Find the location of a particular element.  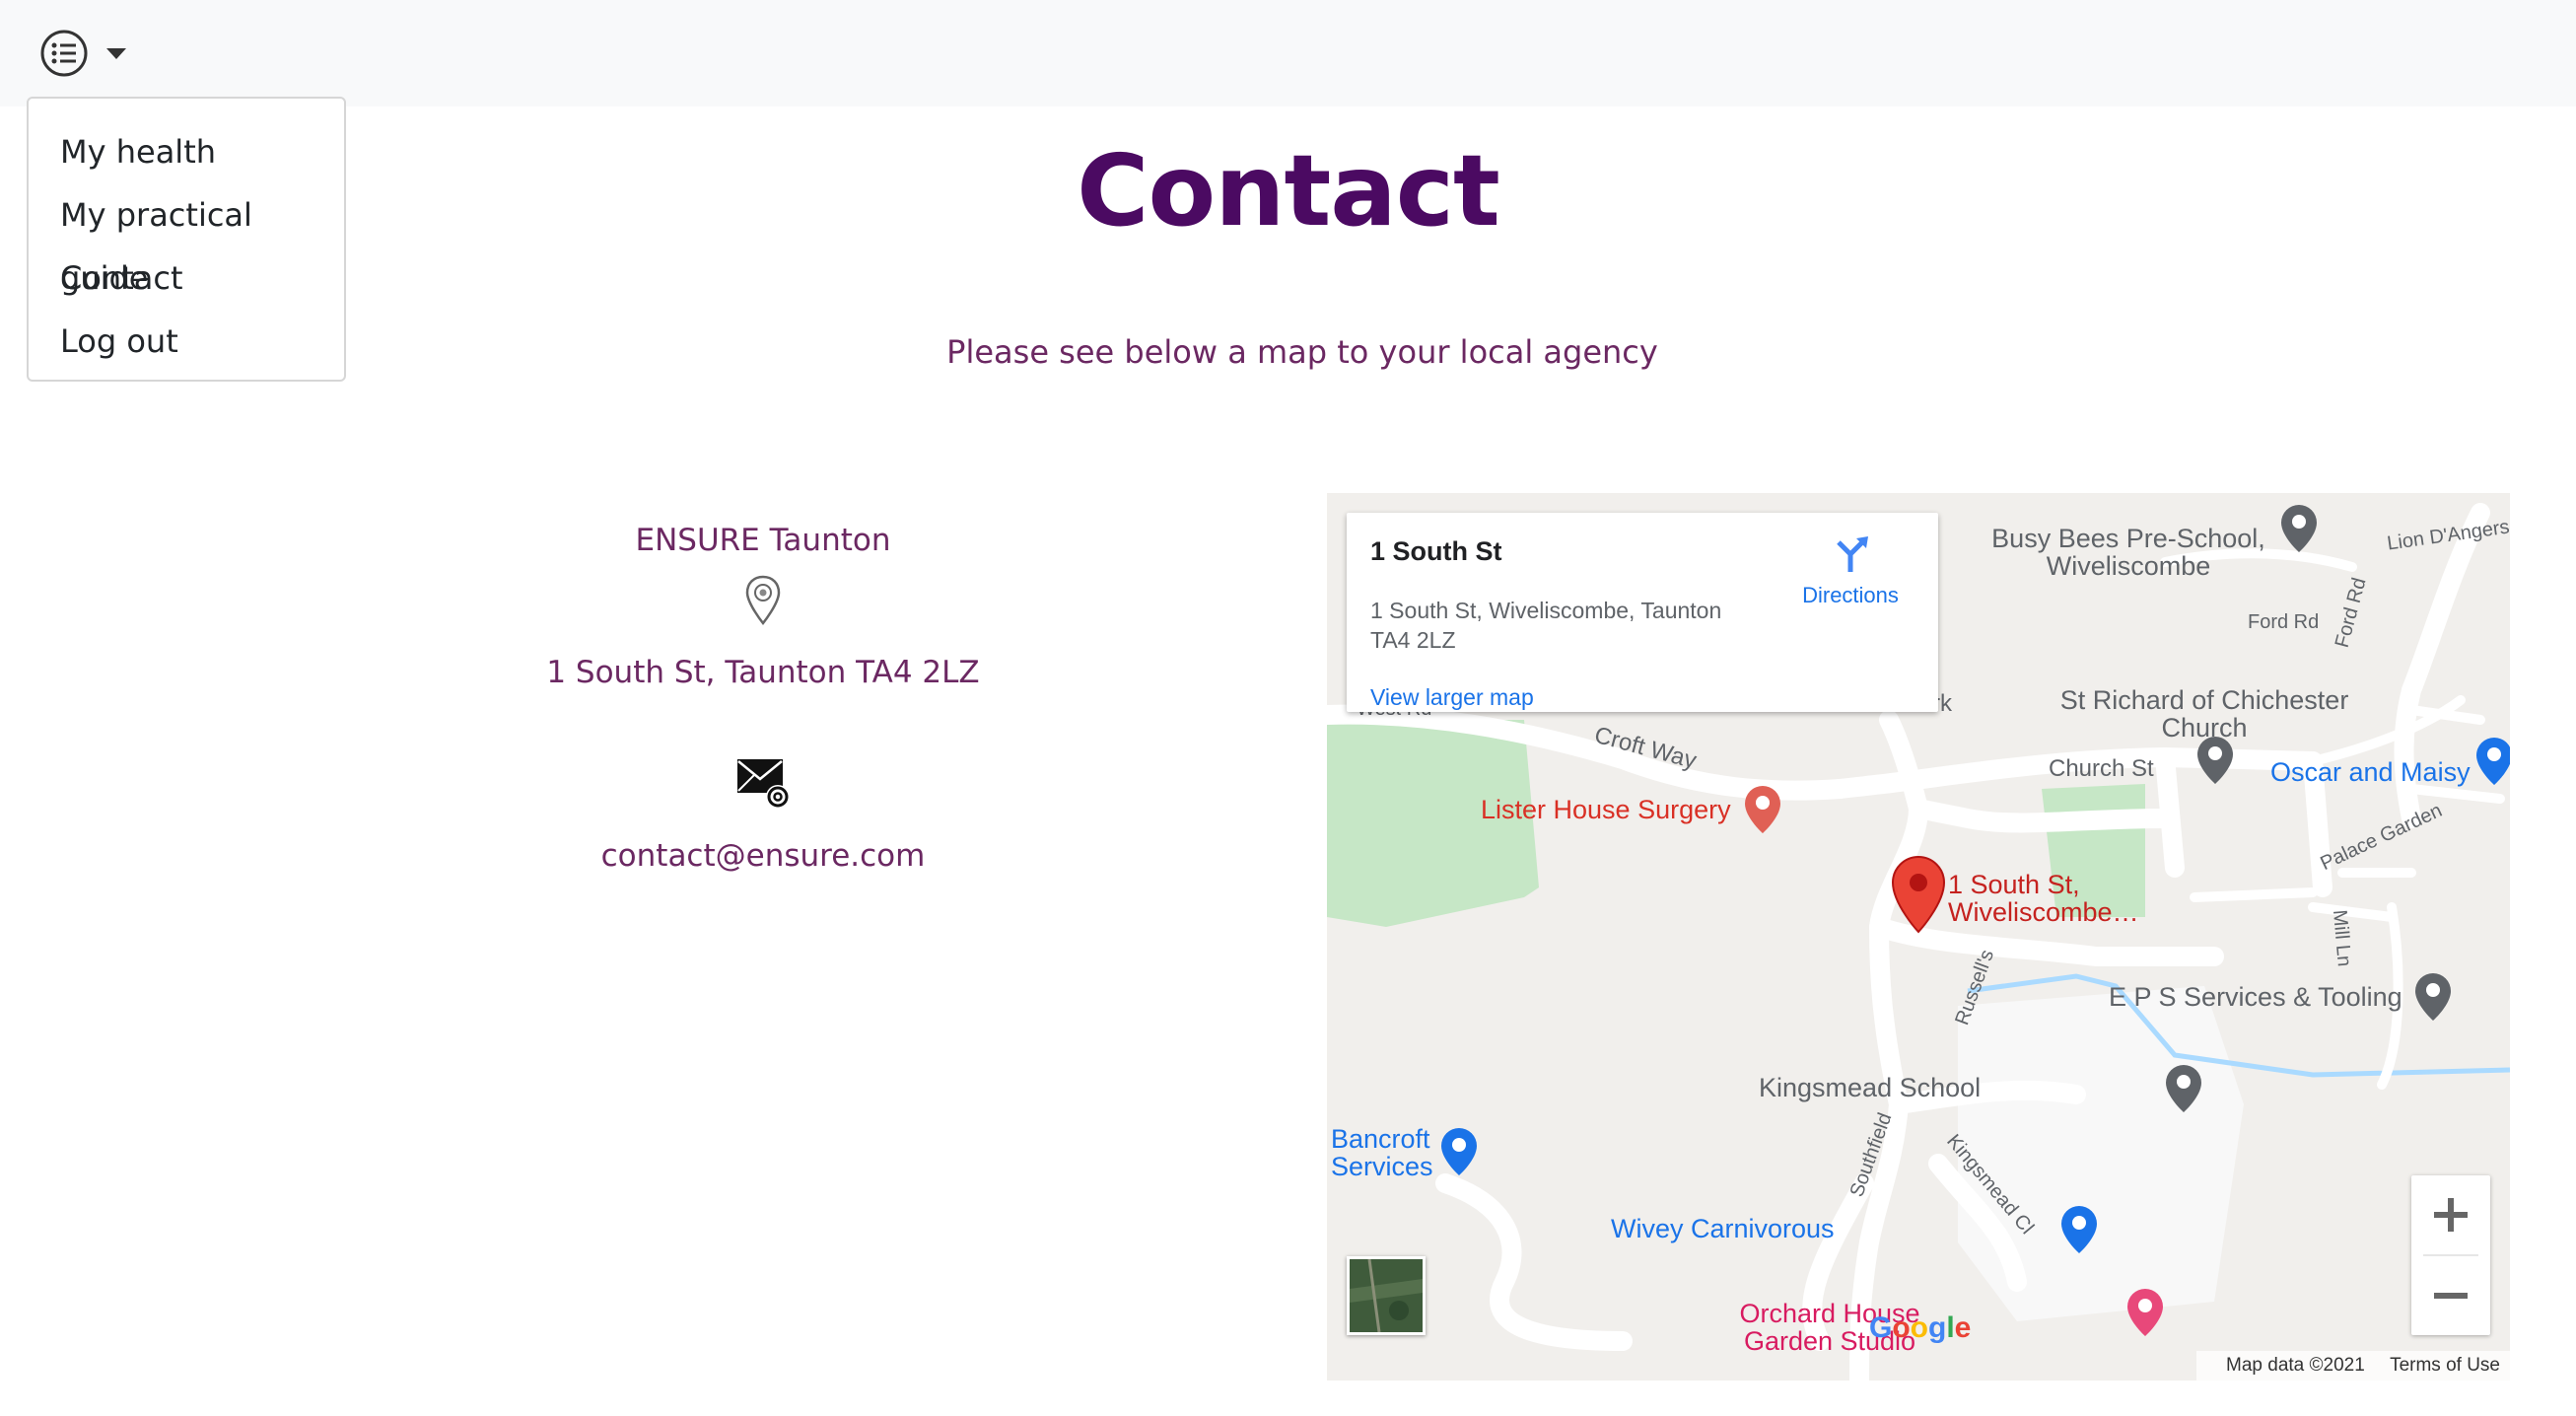

directions-icon is located at coordinates (1852, 554).